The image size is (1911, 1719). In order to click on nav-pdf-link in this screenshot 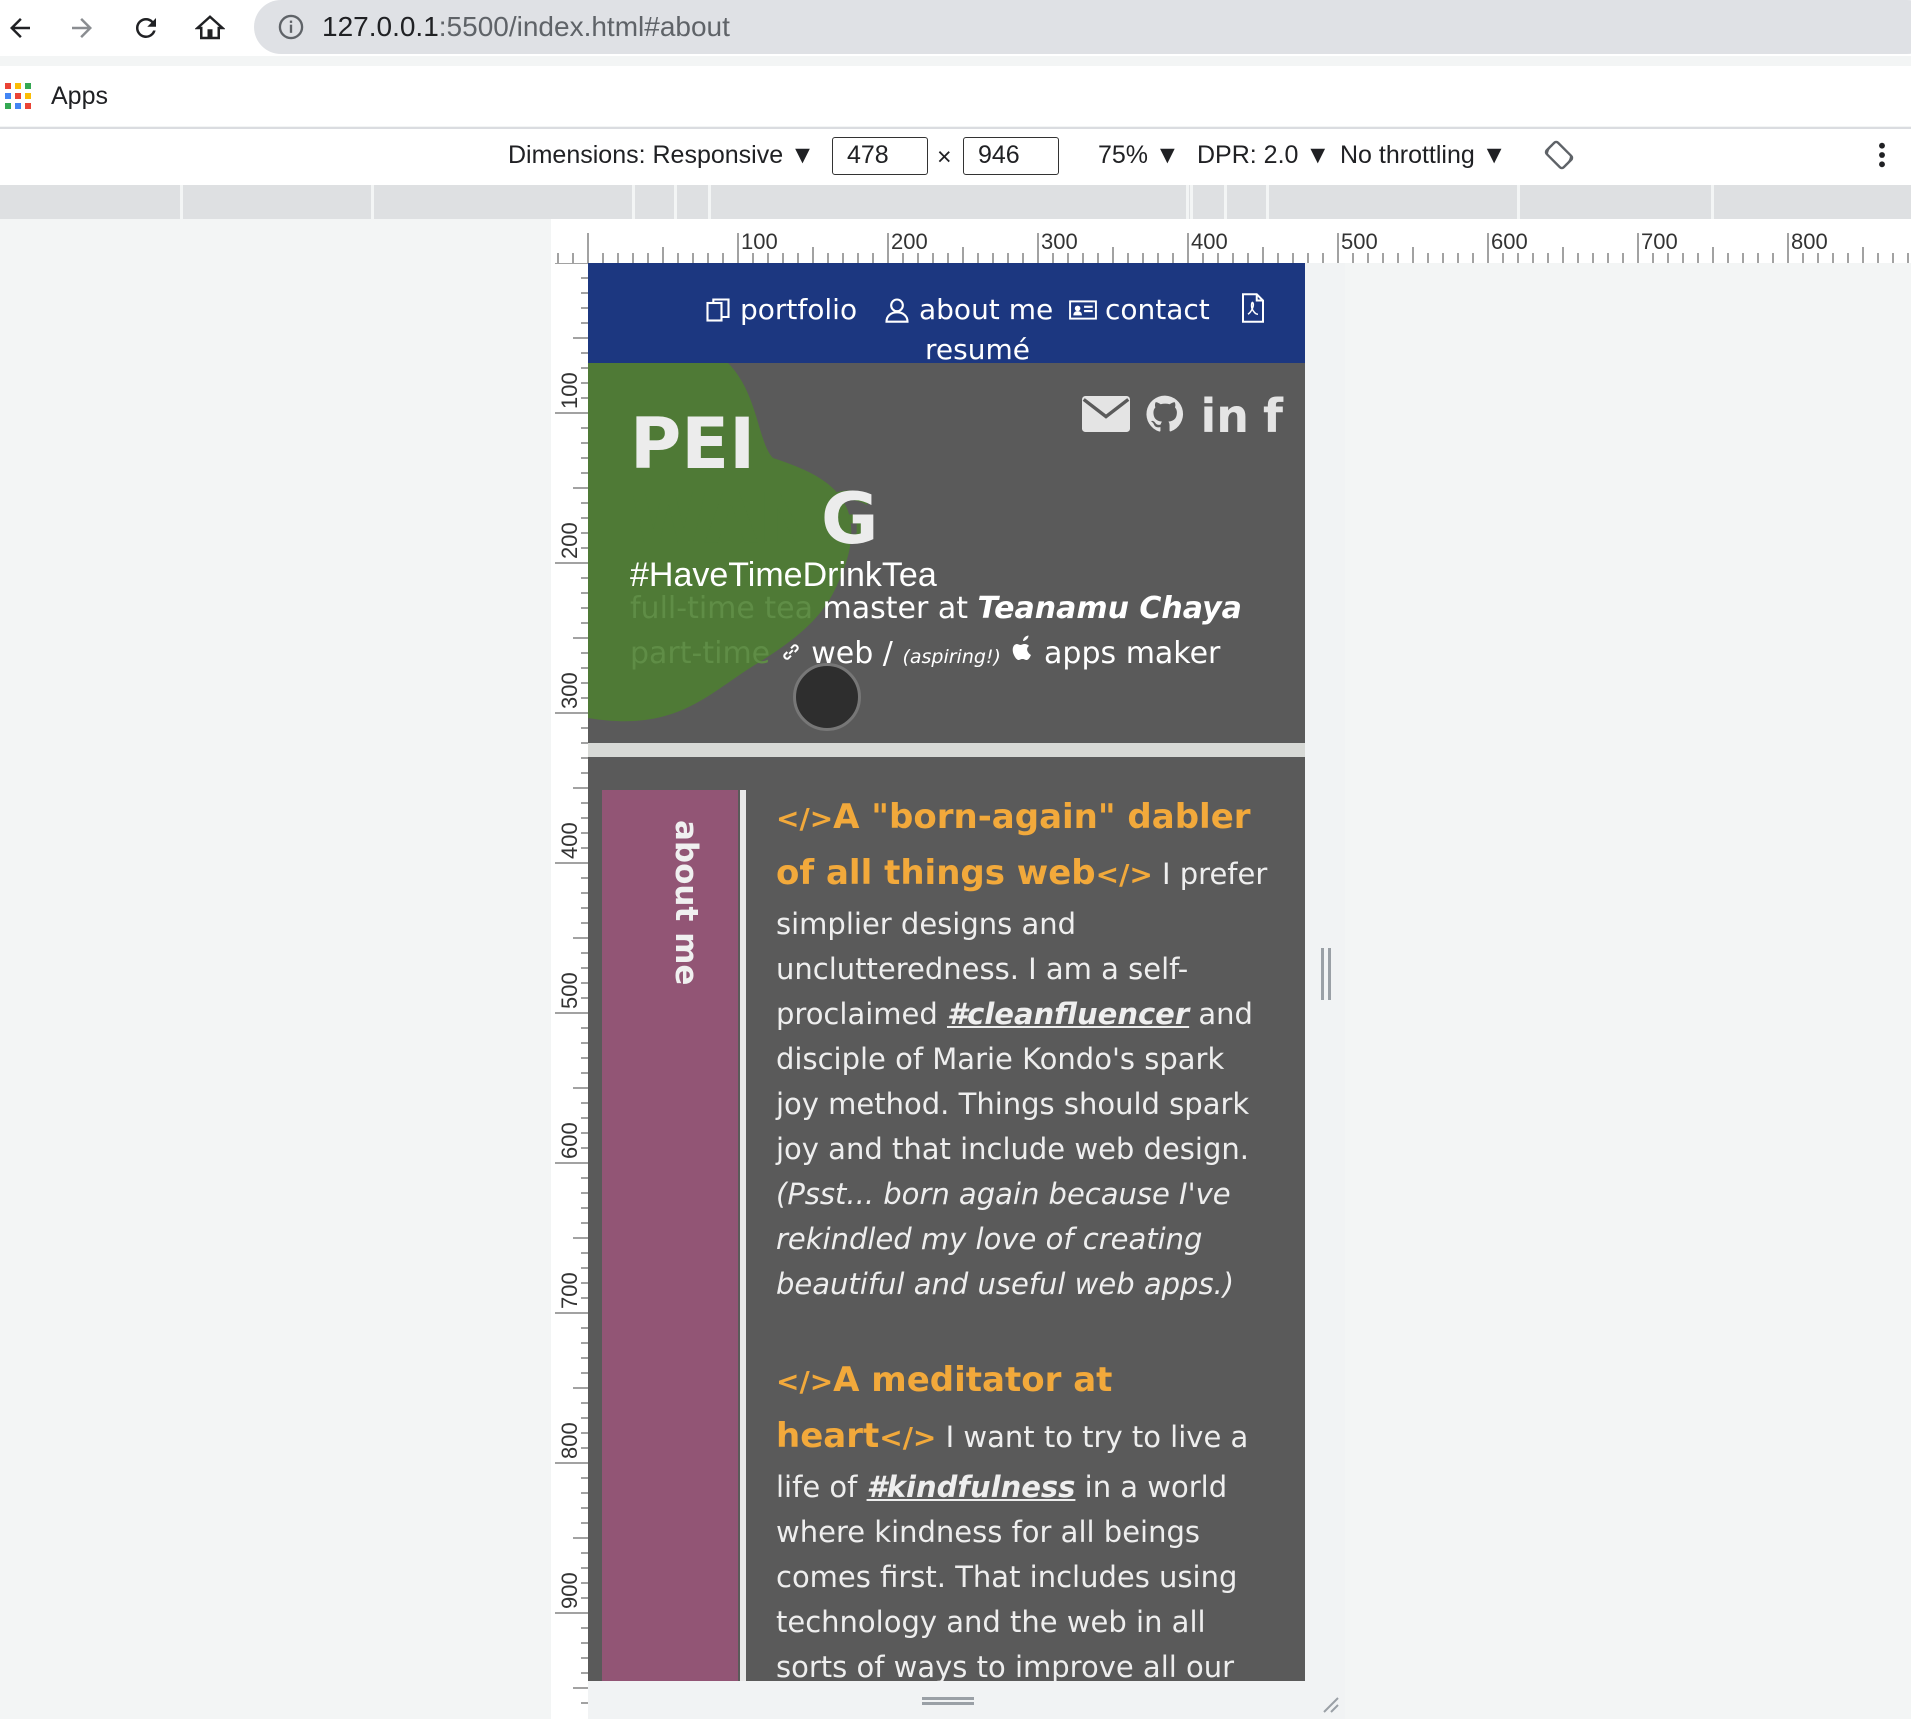, I will do `click(1254, 308)`.